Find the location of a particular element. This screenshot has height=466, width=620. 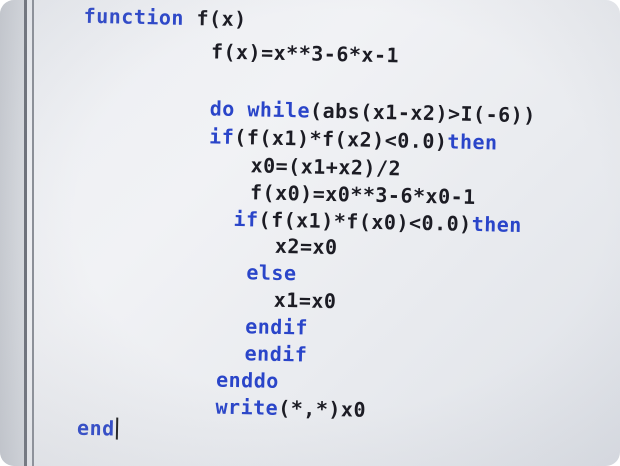

code-line-8: x2=x0 is located at coordinates (306, 246).